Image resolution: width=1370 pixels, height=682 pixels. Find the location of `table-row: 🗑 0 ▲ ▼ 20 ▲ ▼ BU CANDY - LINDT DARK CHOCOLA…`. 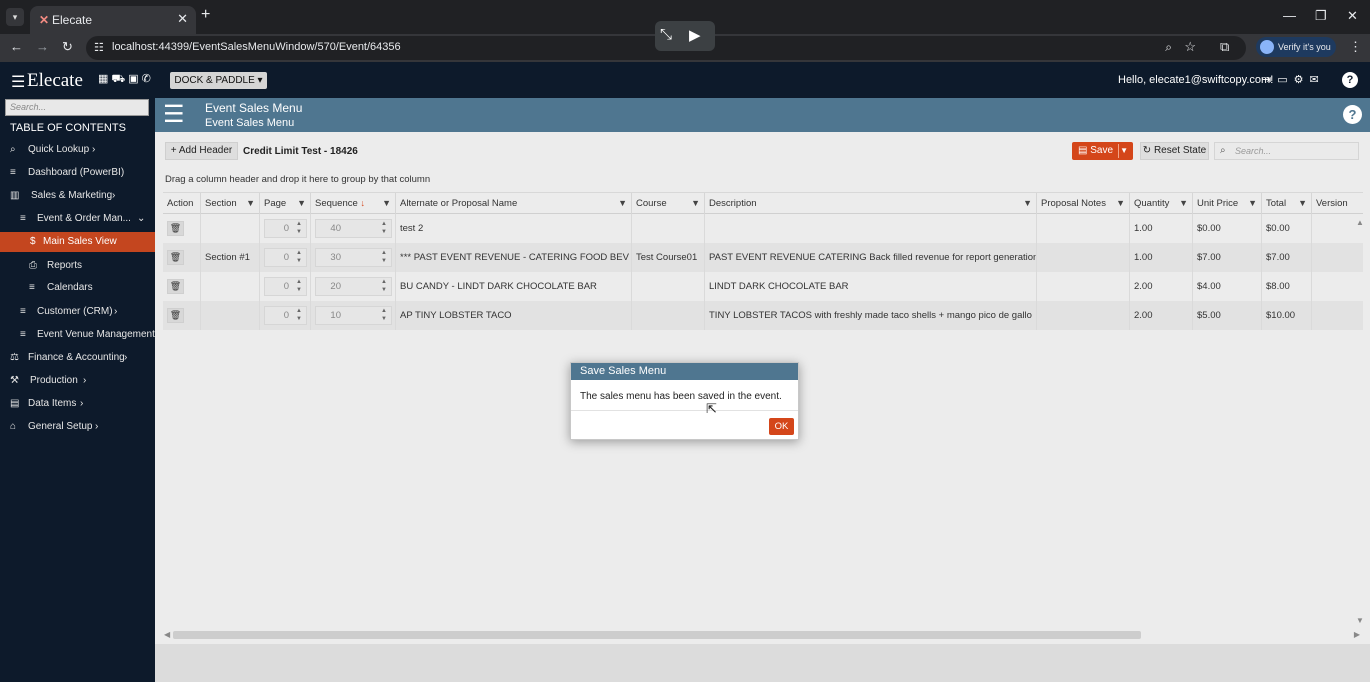

table-row: 🗑 0 ▲ ▼ 20 ▲ ▼ BU CANDY - LINDT DARK CHOCOLA… is located at coordinates (763, 286).